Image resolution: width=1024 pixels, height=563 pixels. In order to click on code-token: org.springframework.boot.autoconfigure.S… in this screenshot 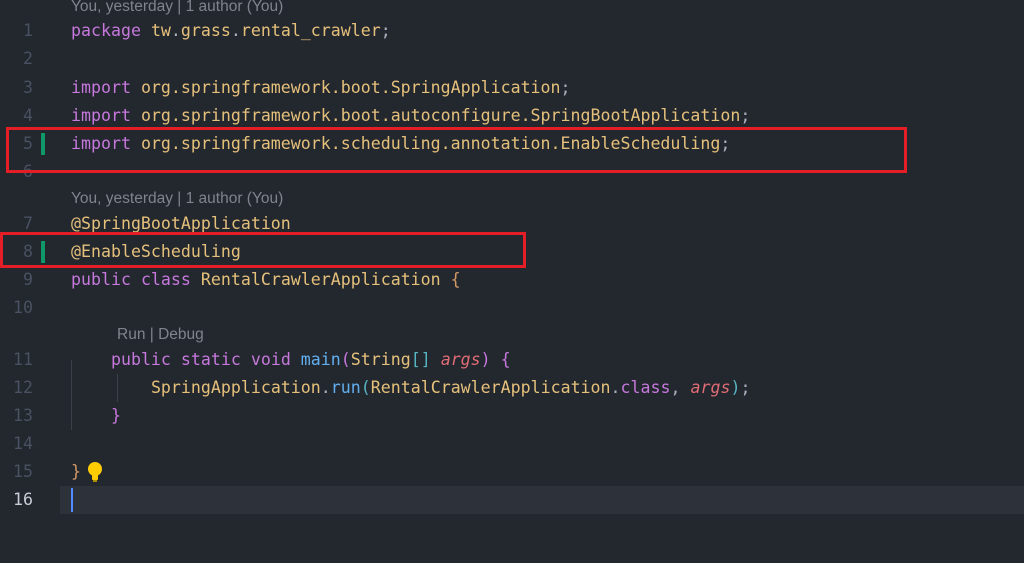, I will do `click(440, 115)`.